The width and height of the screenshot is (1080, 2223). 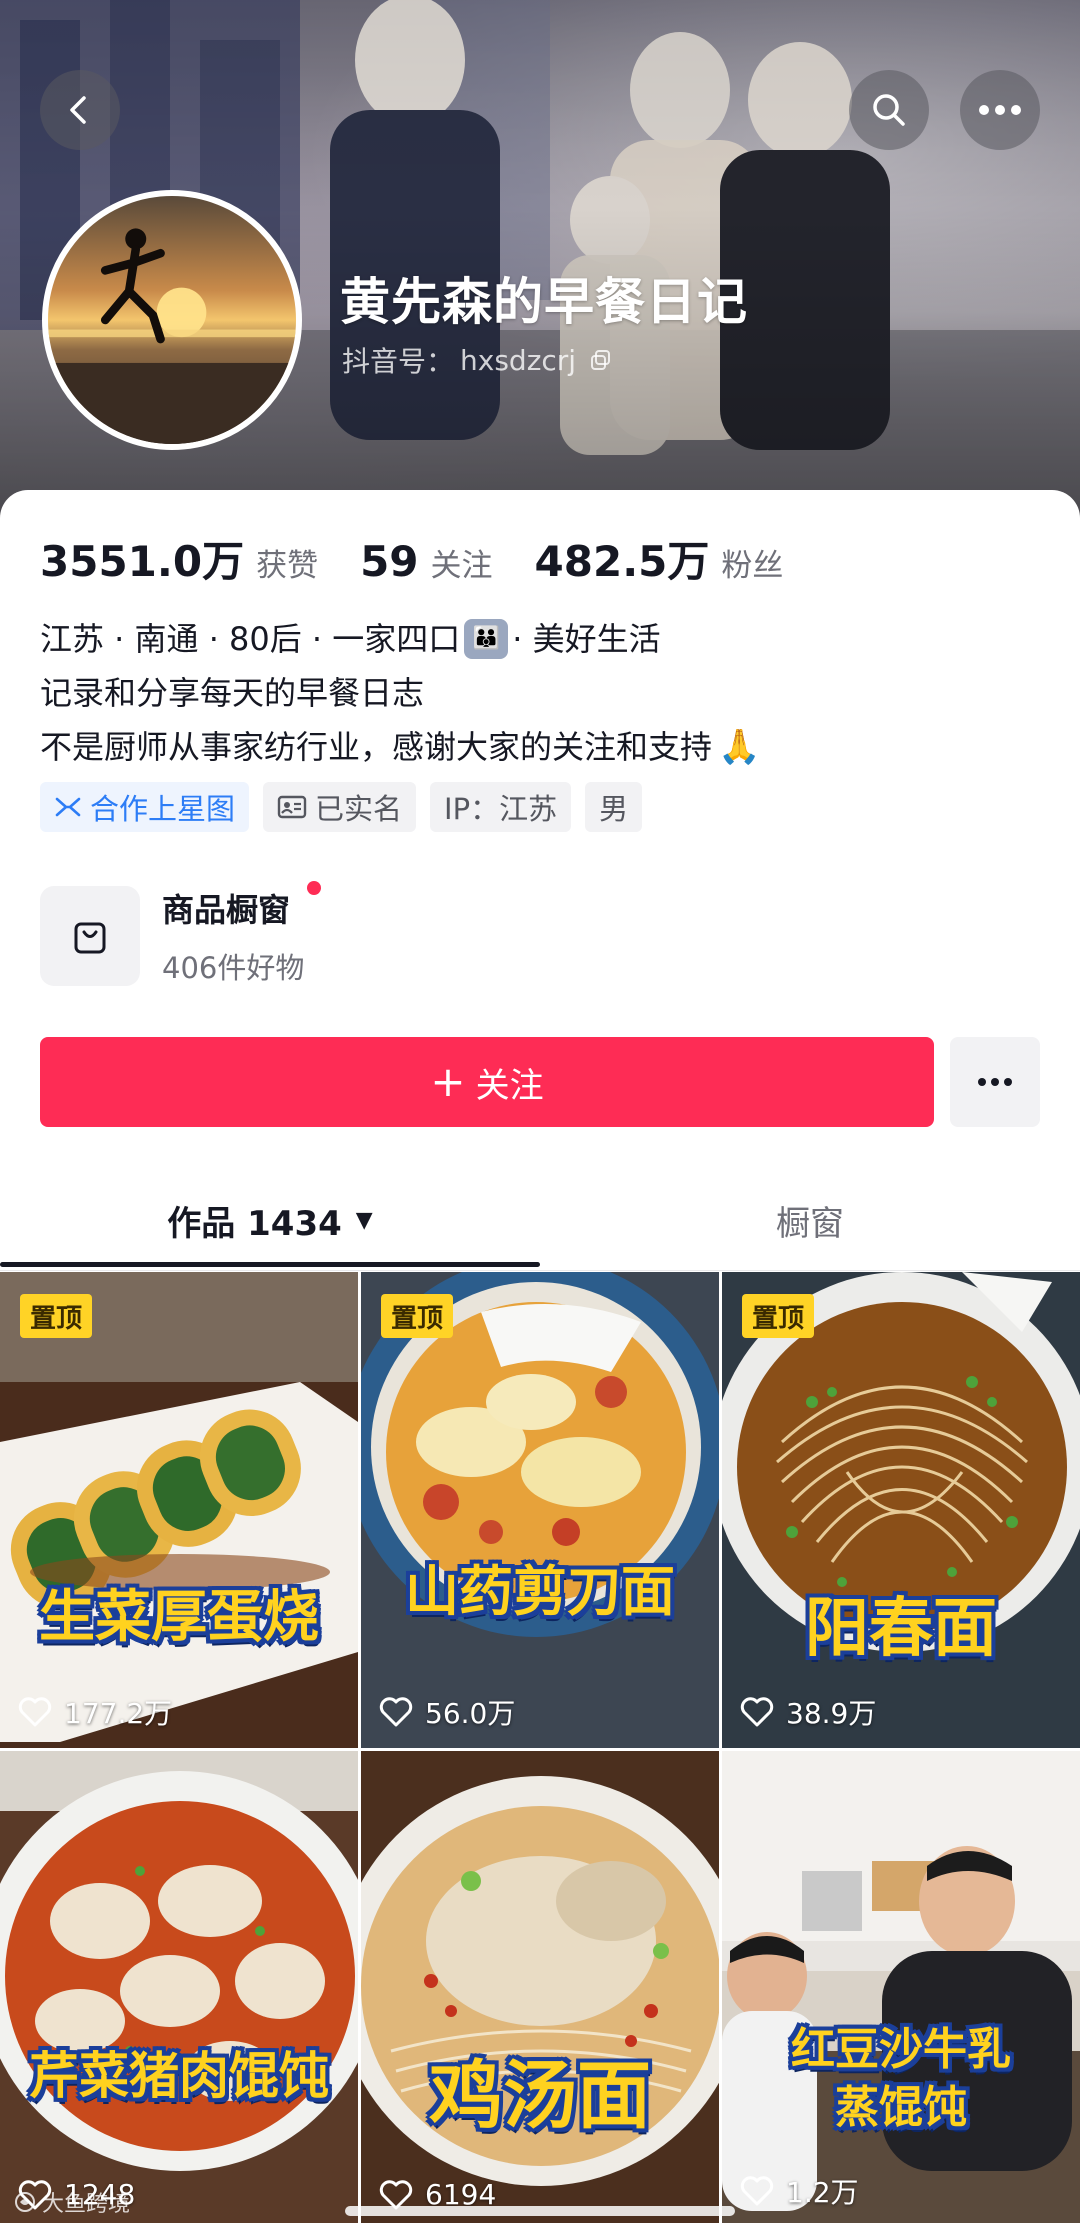 I want to click on stat-value: 59, so click(x=389, y=561).